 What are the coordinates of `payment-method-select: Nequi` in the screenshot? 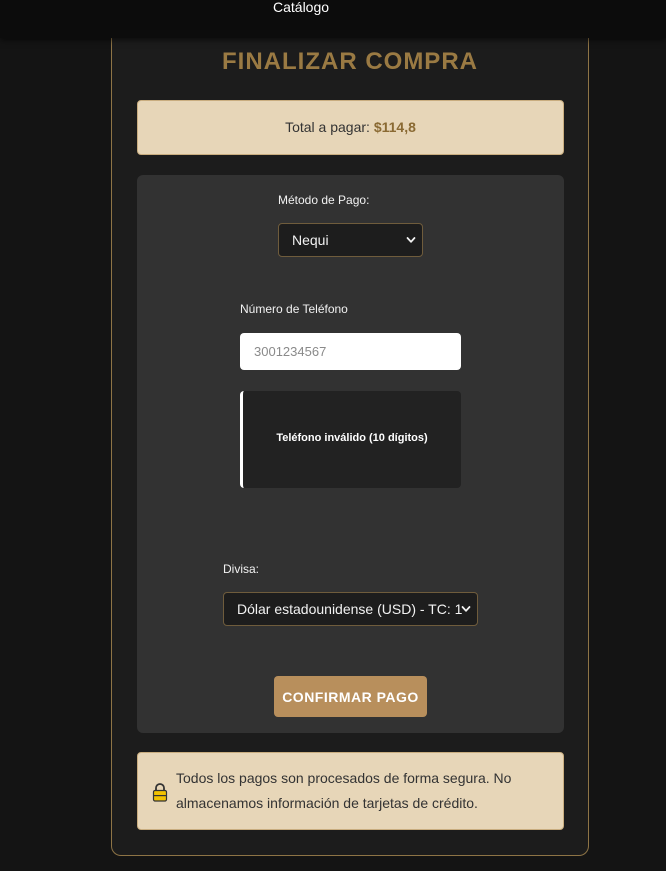 It's located at (350, 240).